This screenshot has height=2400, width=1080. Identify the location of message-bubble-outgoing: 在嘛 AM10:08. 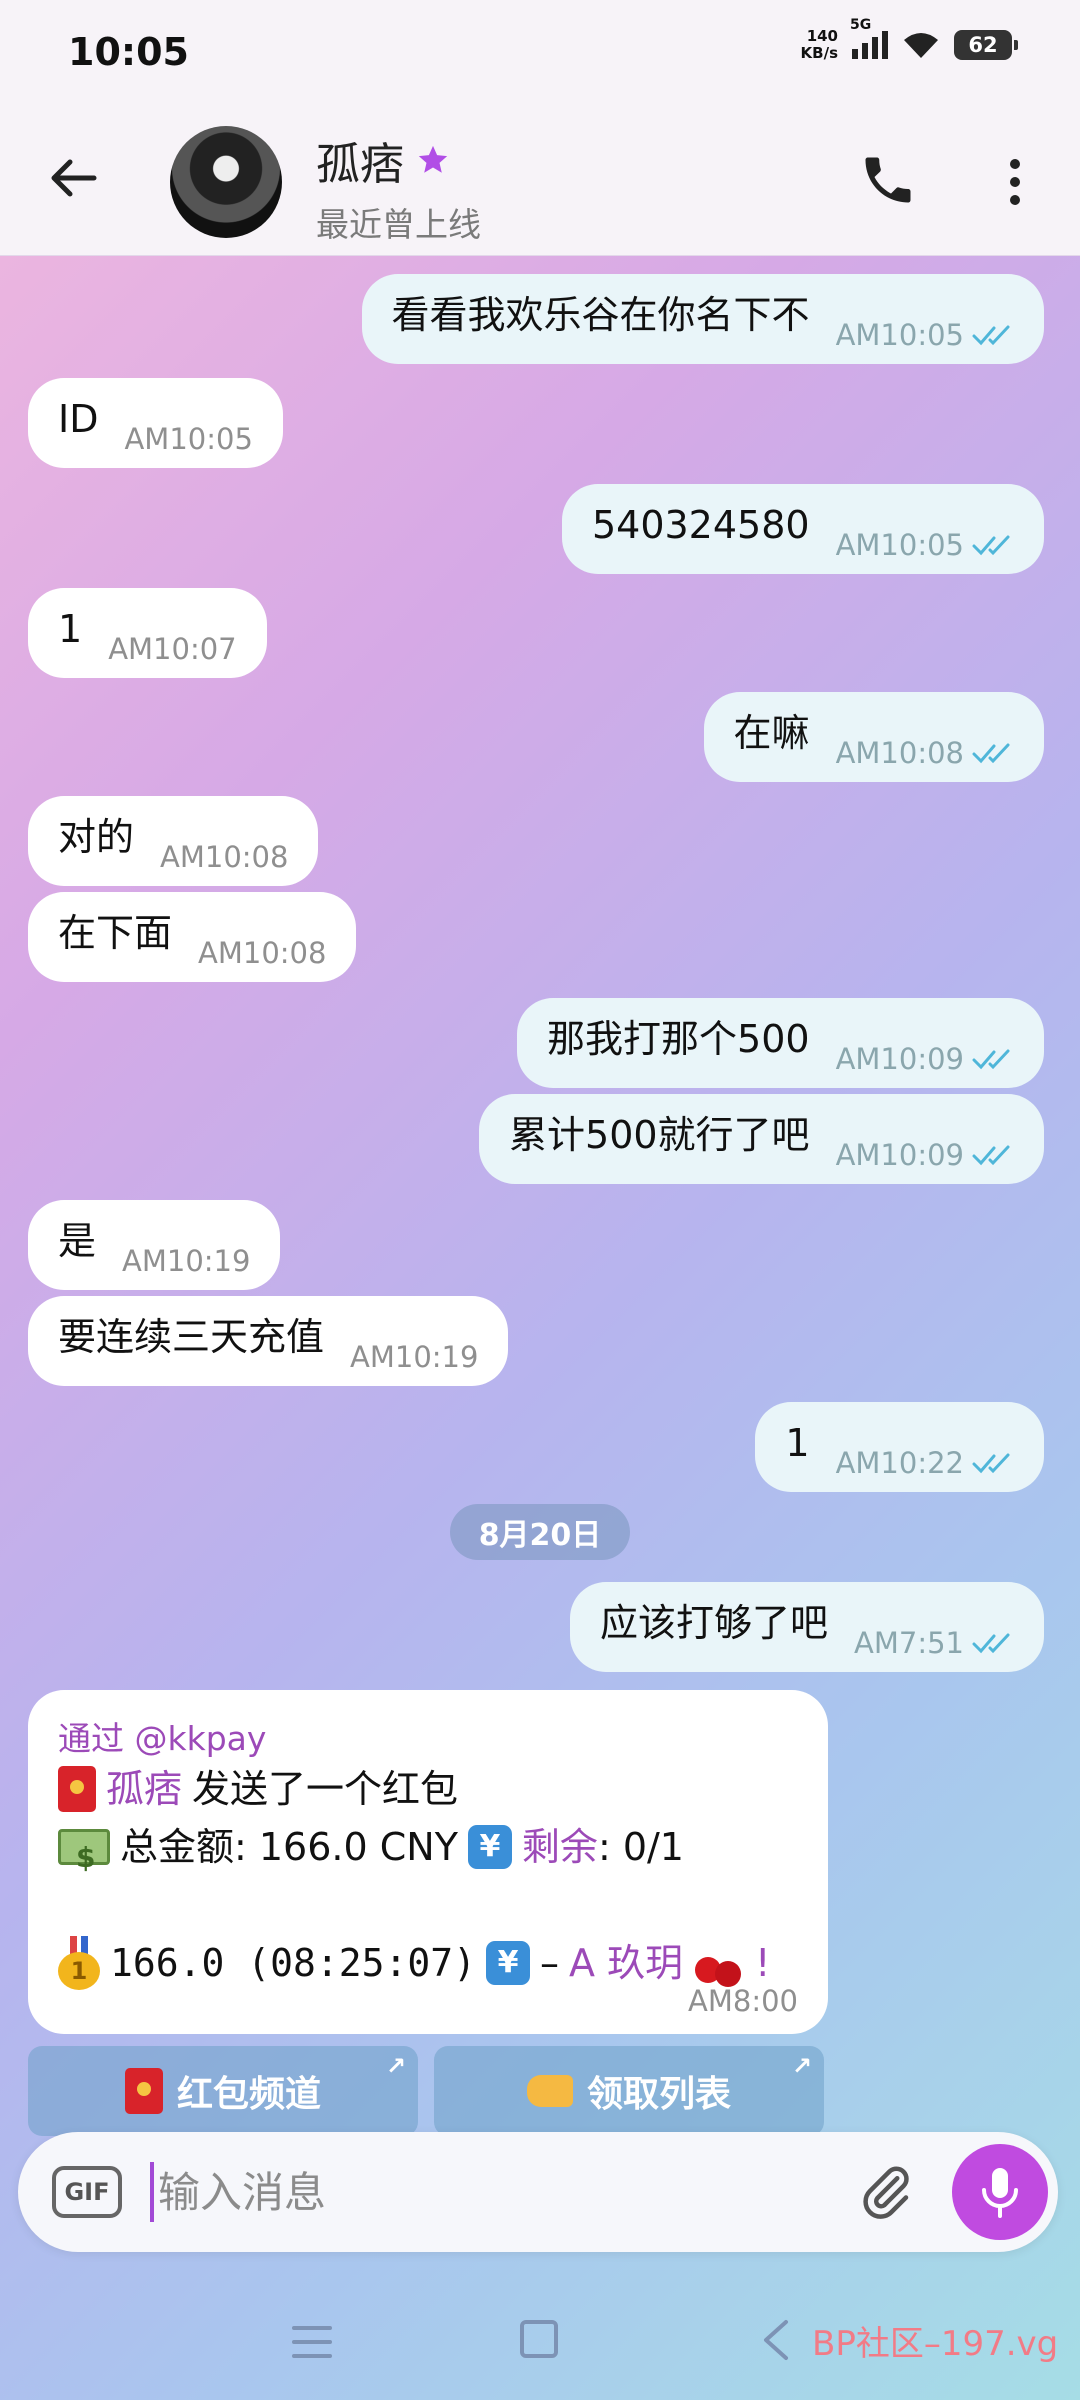
(873, 737).